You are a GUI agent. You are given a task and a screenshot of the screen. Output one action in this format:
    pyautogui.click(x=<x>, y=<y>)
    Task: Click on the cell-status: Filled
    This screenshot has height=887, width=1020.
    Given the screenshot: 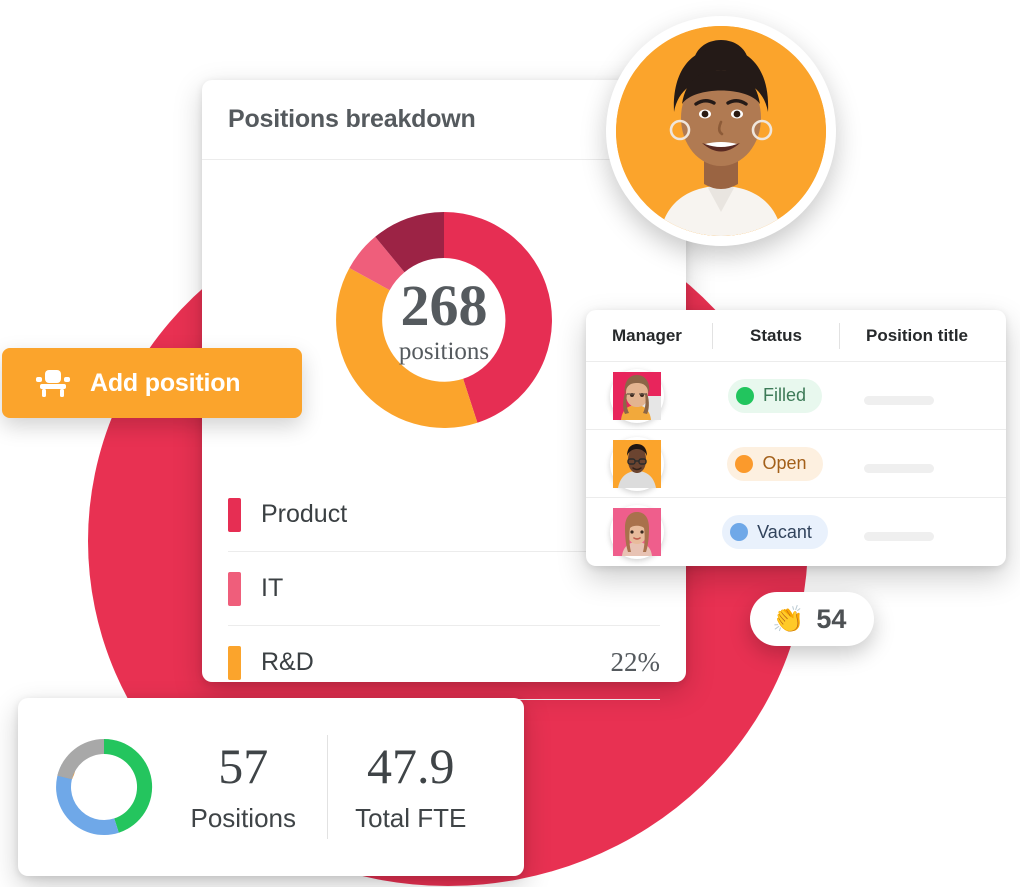 What is the action you would take?
    pyautogui.click(x=775, y=395)
    